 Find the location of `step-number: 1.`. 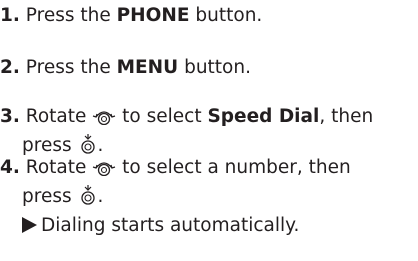

step-number: 1. is located at coordinates (10, 15).